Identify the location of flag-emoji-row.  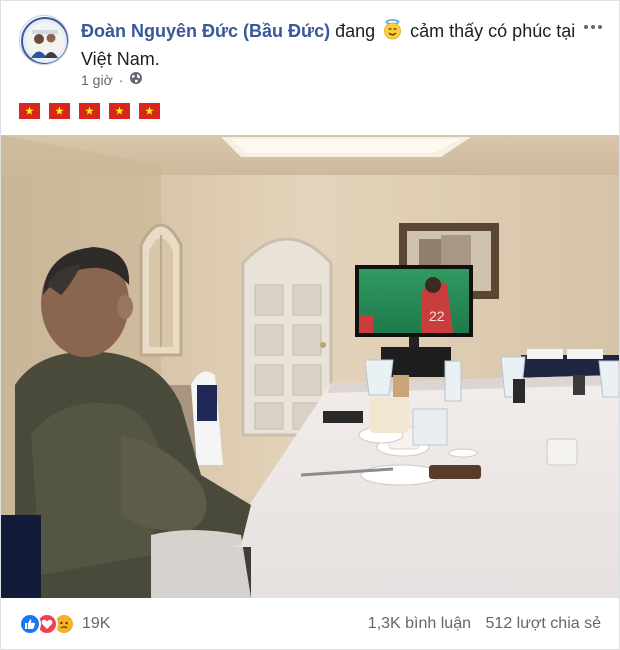
(89, 111).